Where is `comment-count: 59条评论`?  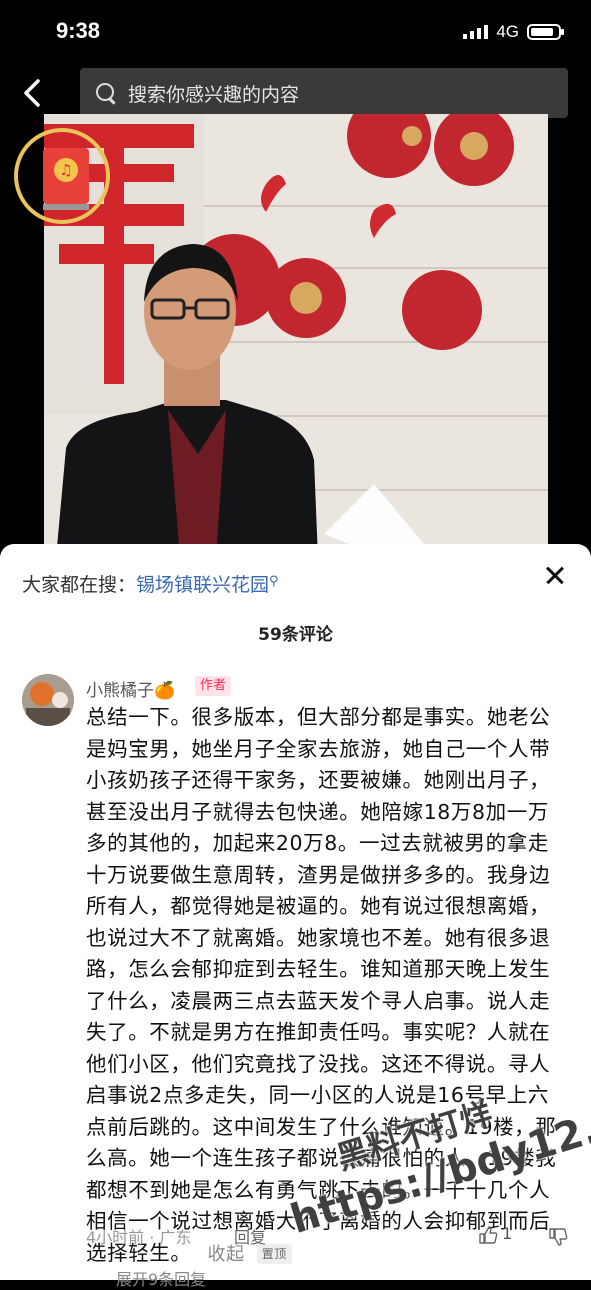 comment-count: 59条评论 is located at coordinates (295, 635).